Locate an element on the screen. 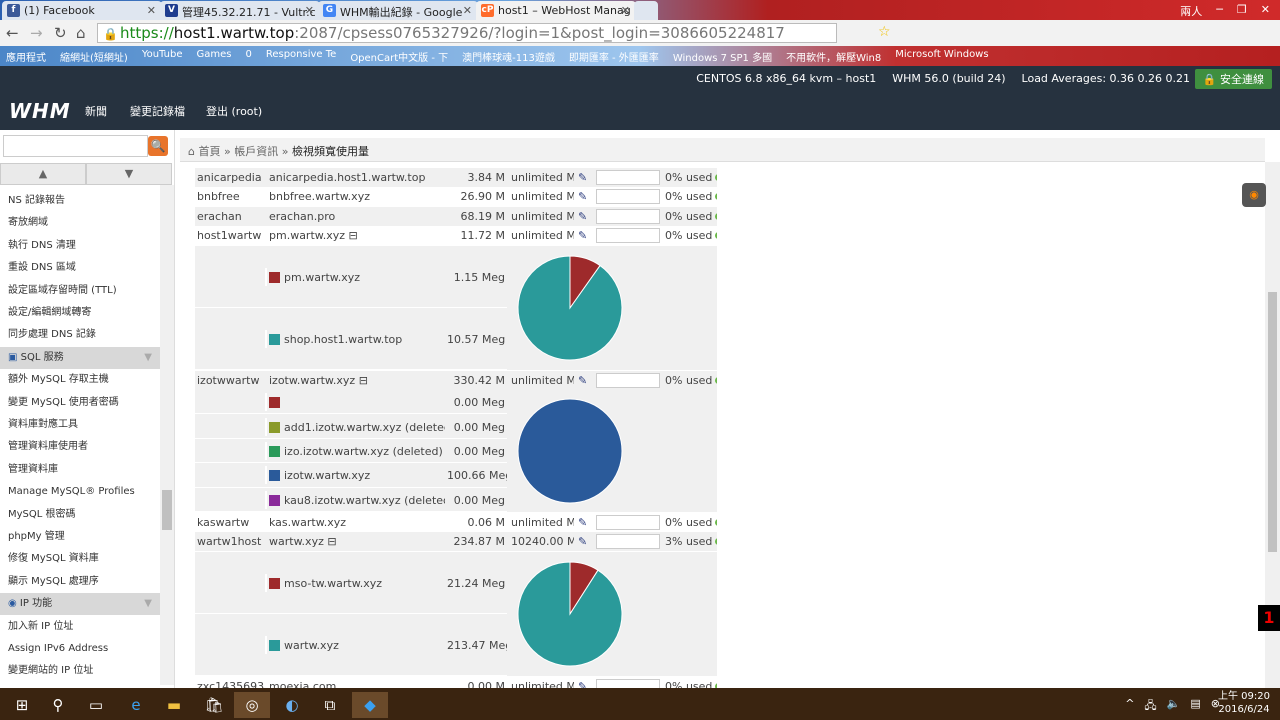 The height and width of the screenshot is (720, 1280). sidebar-section-header: ▣ SQL 服務 ▼ is located at coordinates (80, 357).